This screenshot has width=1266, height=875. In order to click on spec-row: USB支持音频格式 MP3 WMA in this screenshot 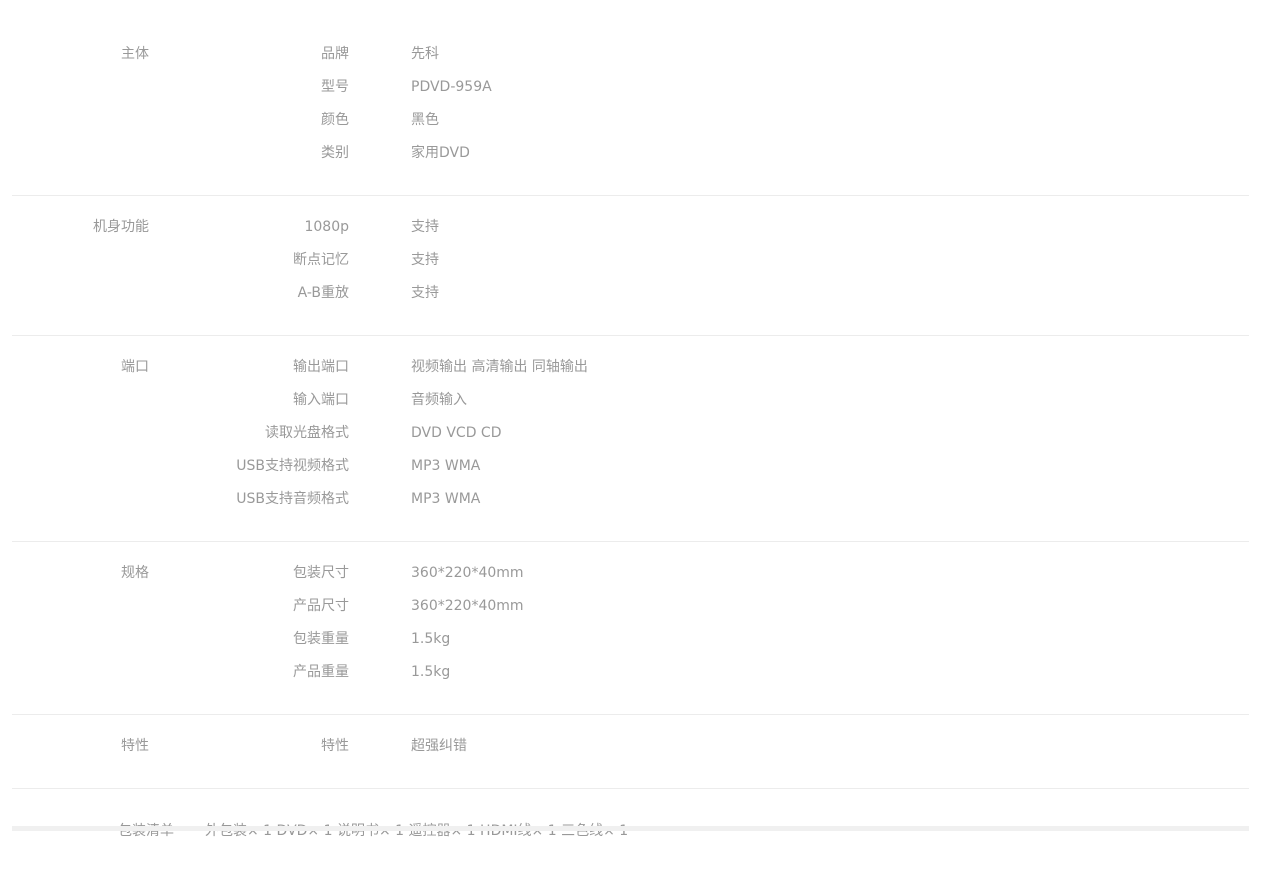, I will do `click(630, 501)`.